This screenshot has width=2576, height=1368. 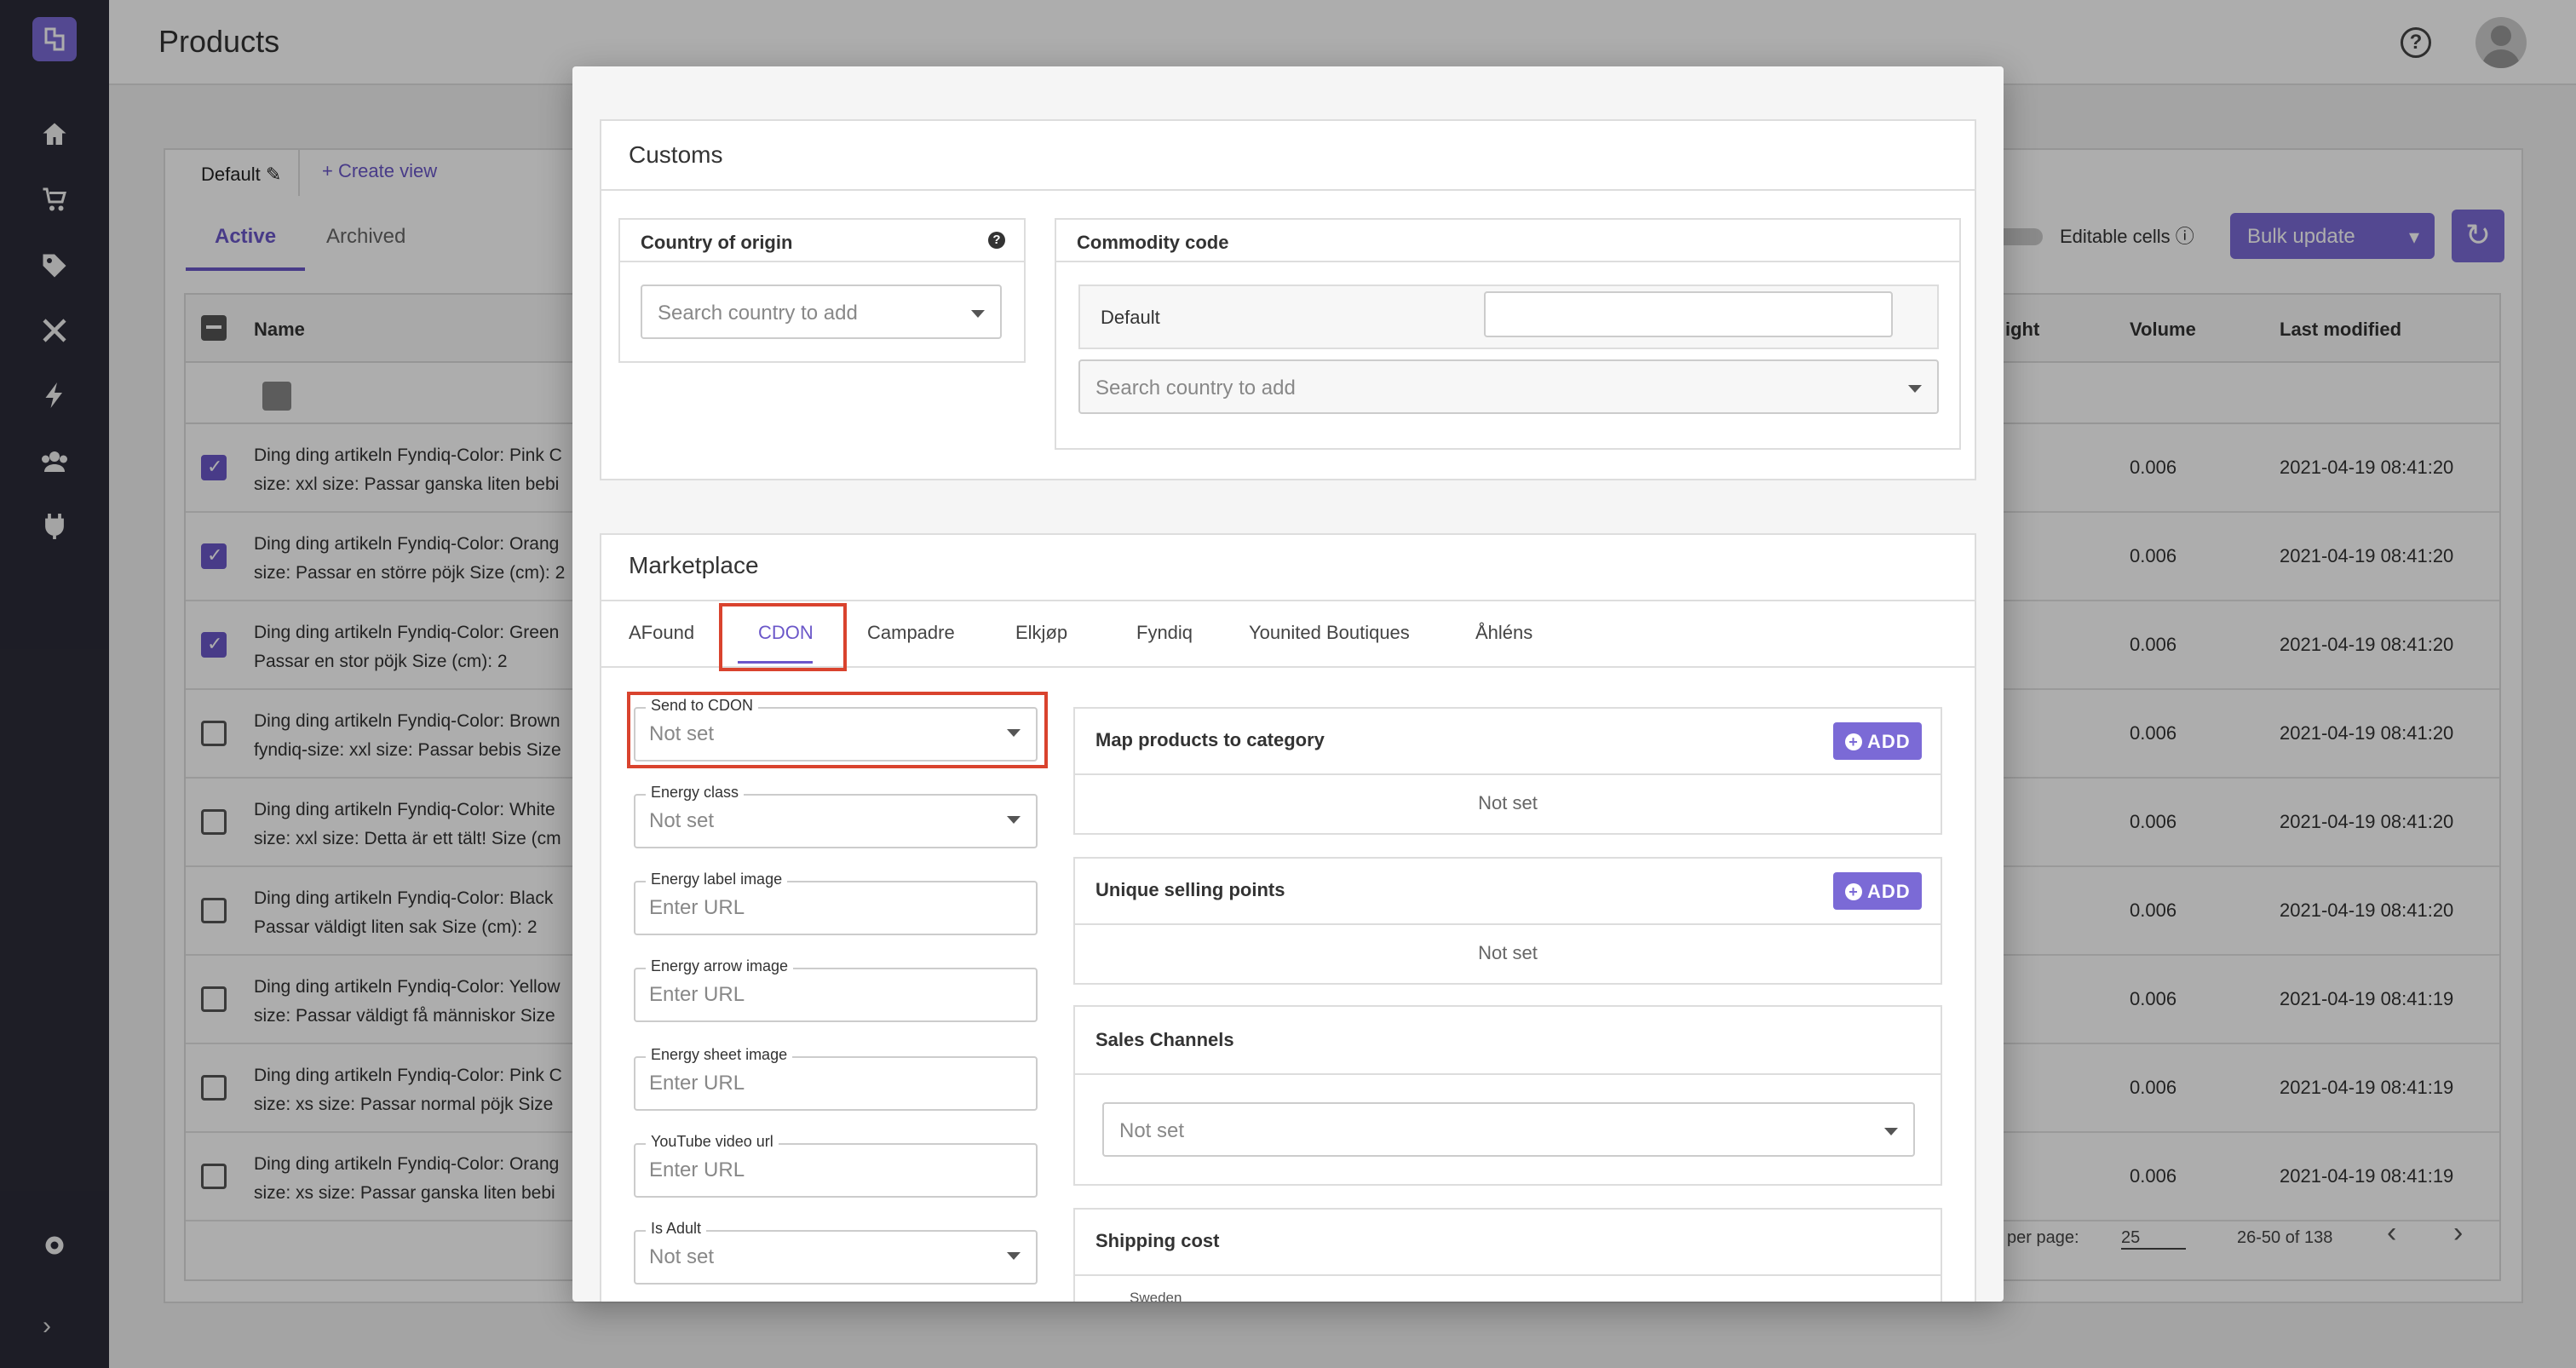 What do you see at coordinates (1288, 568) in the screenshot?
I see `marketplace-header: Marketplace` at bounding box center [1288, 568].